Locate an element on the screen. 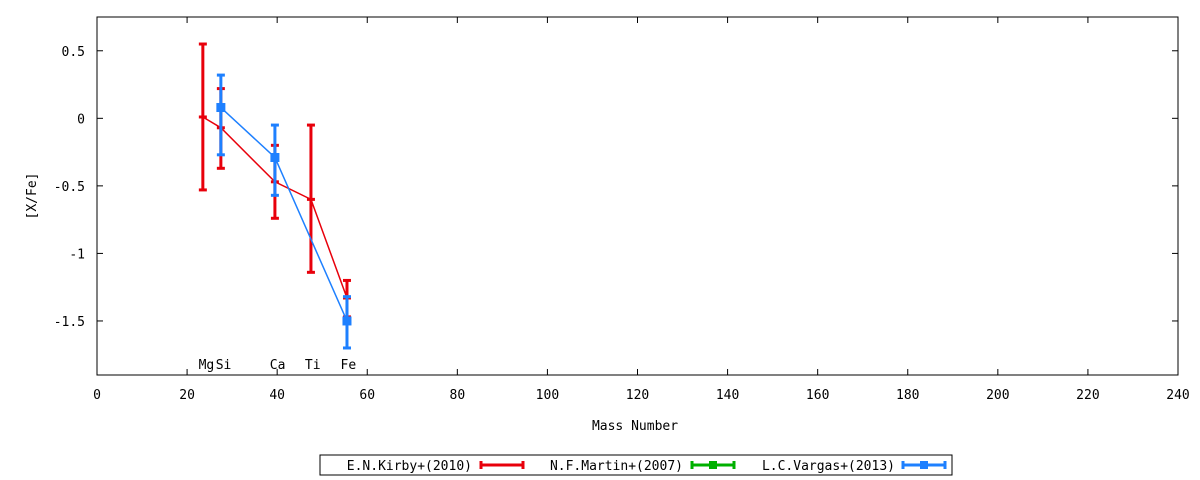 This screenshot has height=480, width=1200. x-axis-label: Mass Number is located at coordinates (635, 426).